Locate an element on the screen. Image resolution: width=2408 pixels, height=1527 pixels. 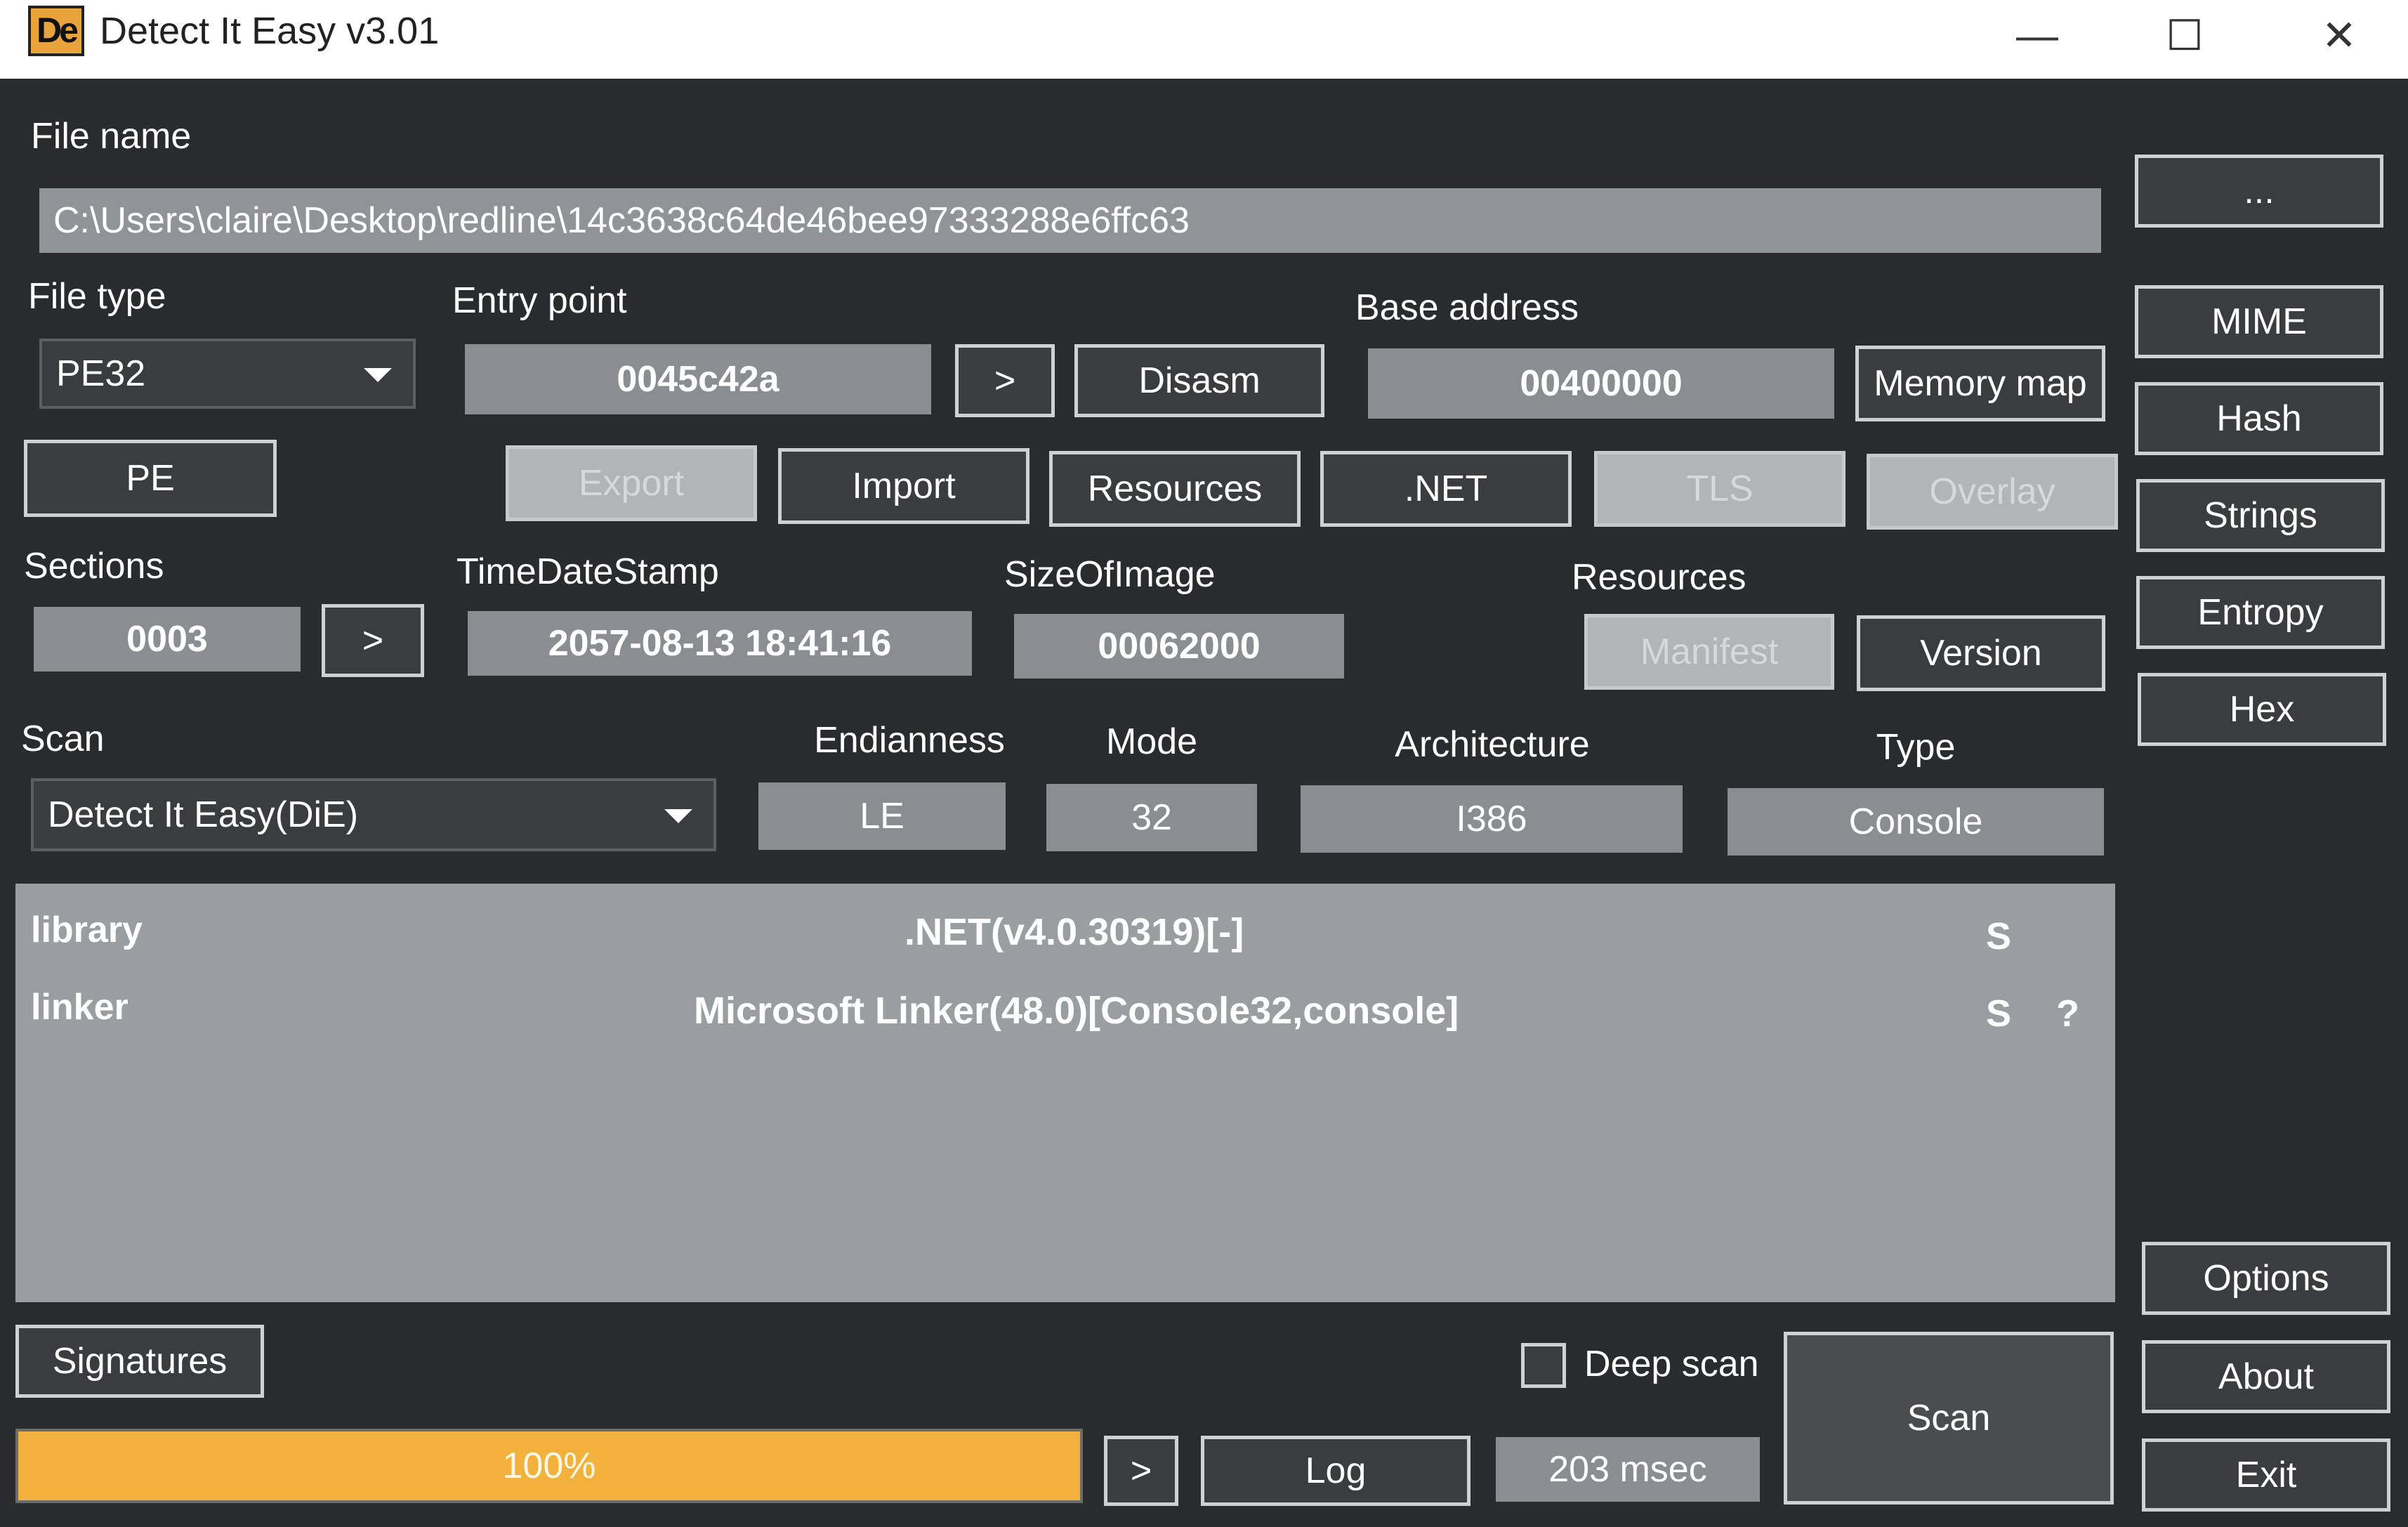
scan-label: Scan is located at coordinates (63, 739).